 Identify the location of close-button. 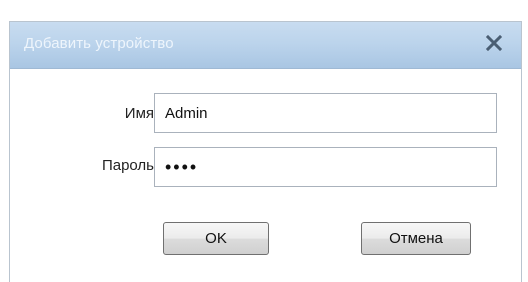
(494, 43).